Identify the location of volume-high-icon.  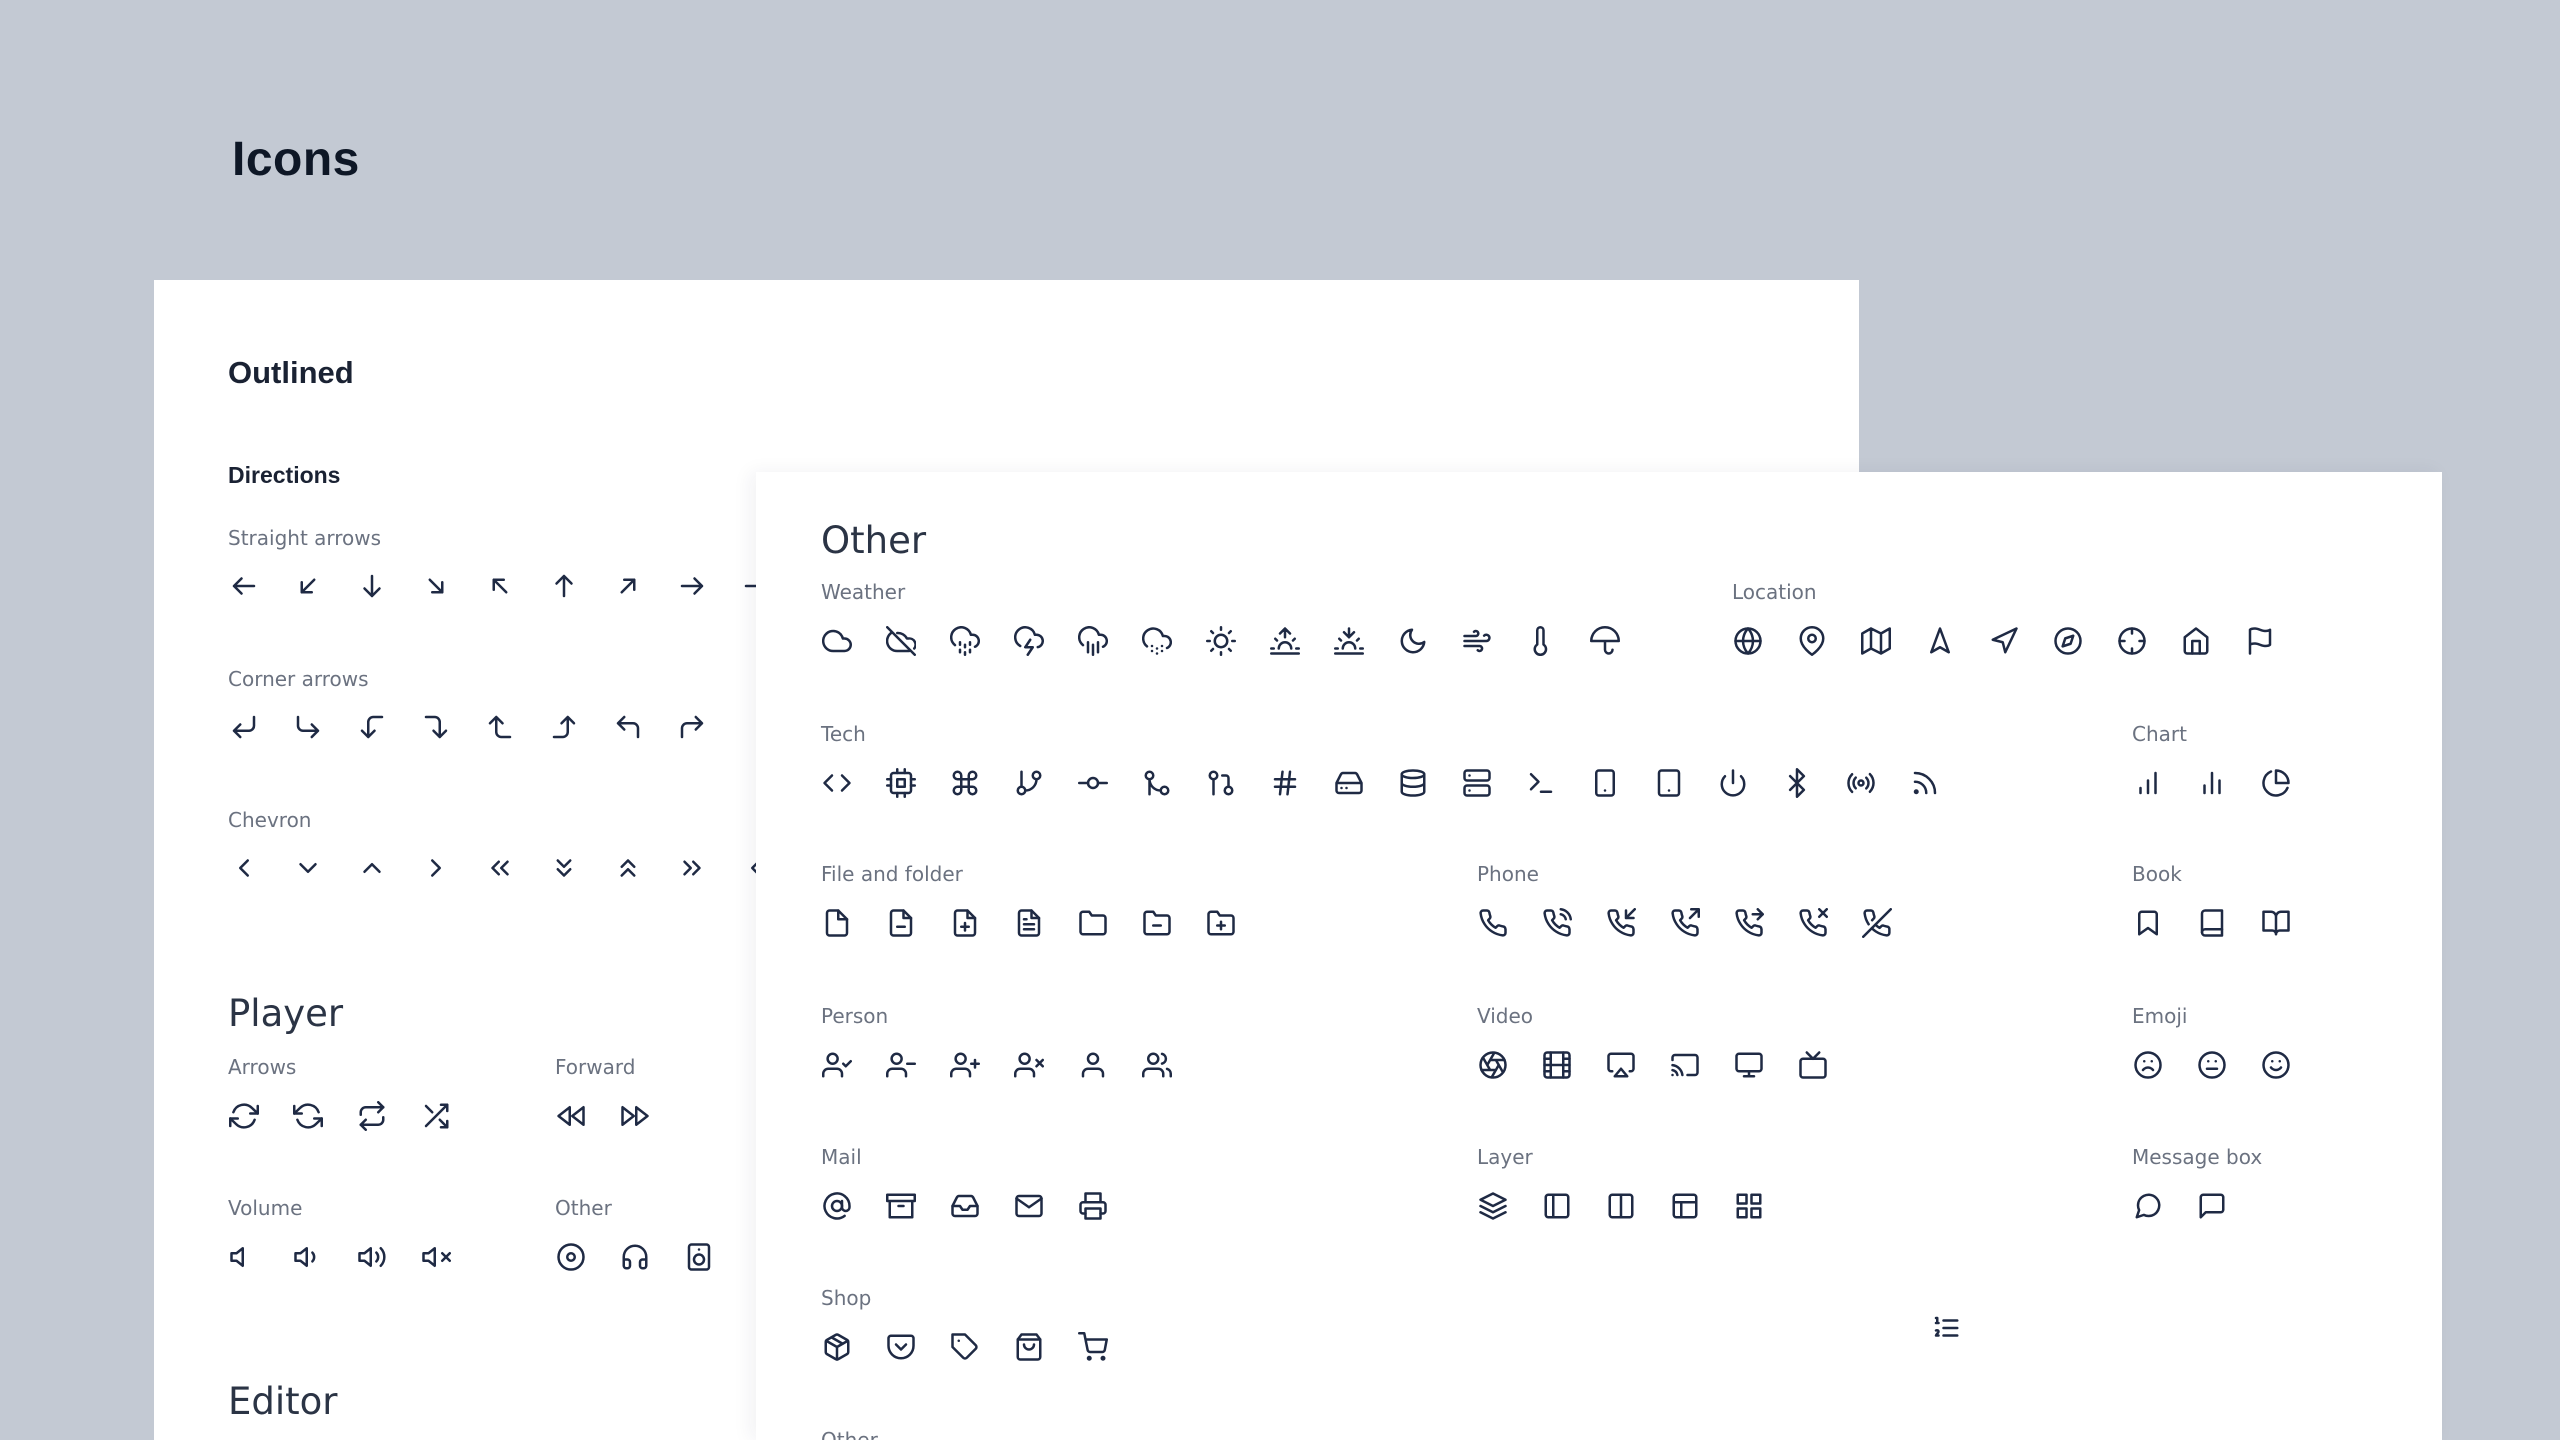
(372, 1257).